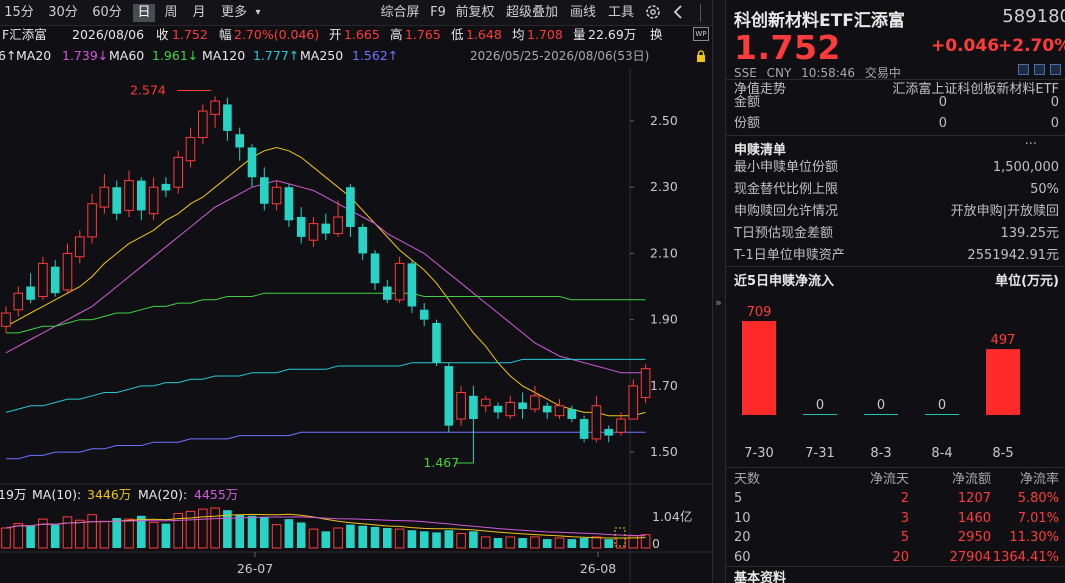 This screenshot has width=1065, height=583. What do you see at coordinates (1055, 69) in the screenshot?
I see `add-icon` at bounding box center [1055, 69].